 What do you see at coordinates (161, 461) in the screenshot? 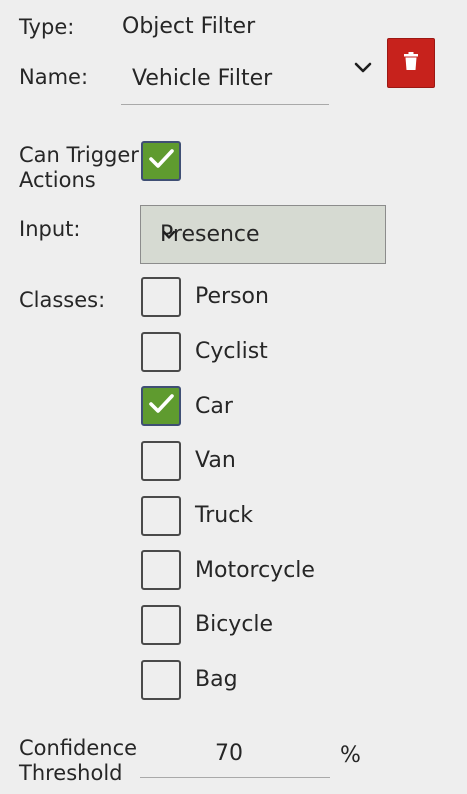
I see `class-checkbox-van` at bounding box center [161, 461].